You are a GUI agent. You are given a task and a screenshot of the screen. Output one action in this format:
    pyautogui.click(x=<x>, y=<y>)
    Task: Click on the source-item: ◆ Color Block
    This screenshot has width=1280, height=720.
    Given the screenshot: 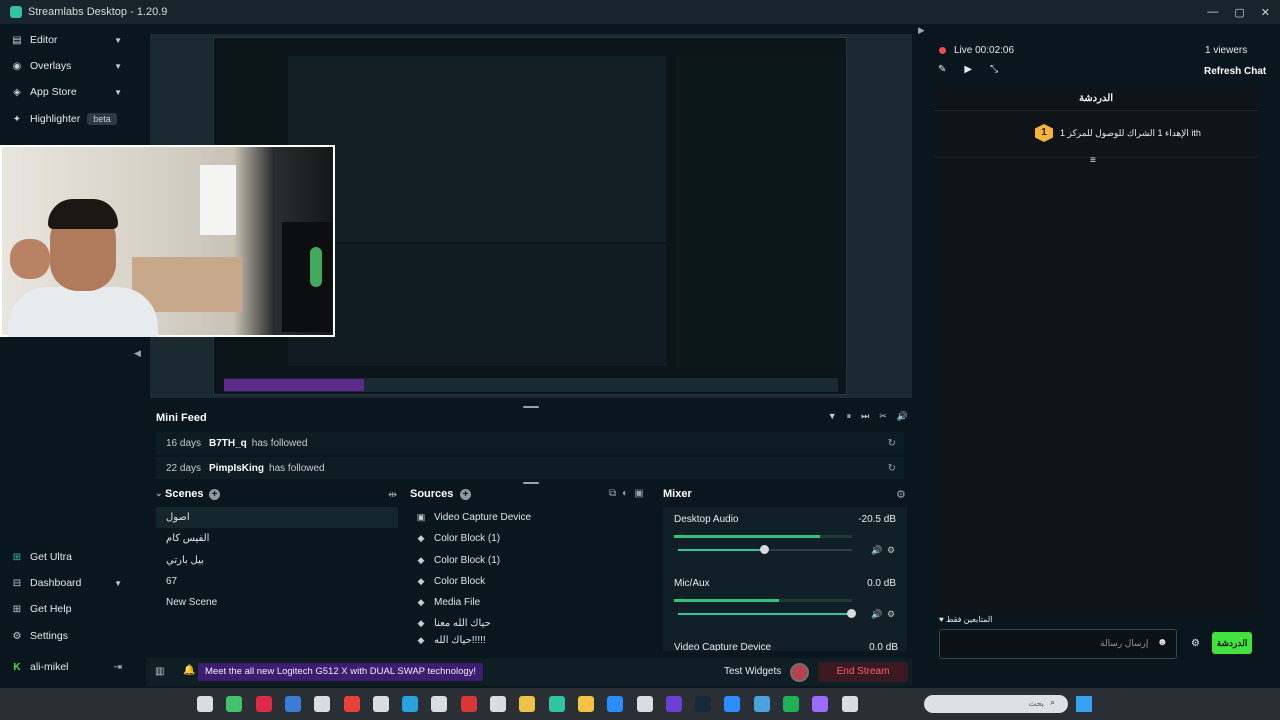 What is the action you would take?
    pyautogui.click(x=527, y=581)
    